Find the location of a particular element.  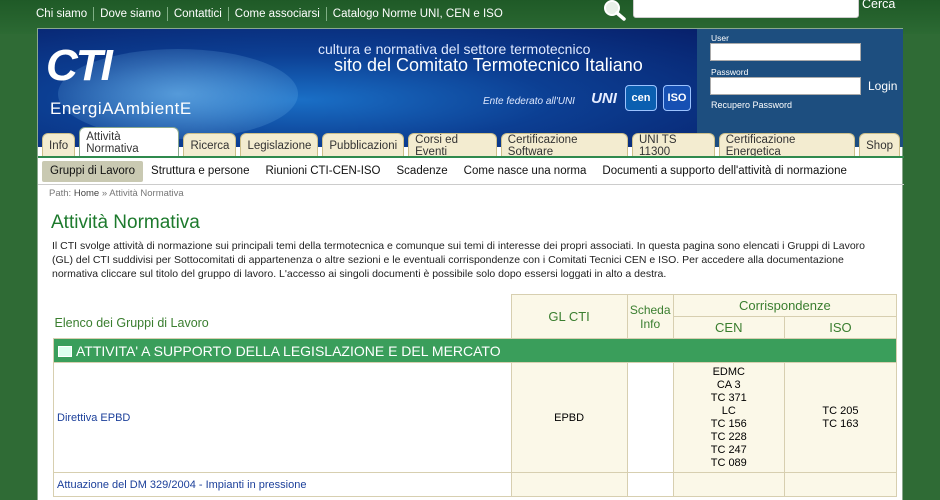

cen-code: TC 247 is located at coordinates (728, 449).